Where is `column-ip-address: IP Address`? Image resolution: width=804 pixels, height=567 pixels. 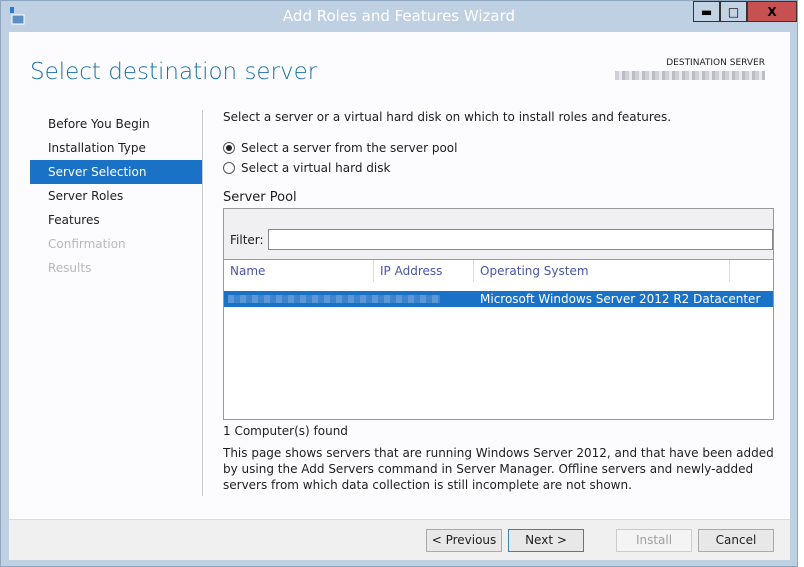 column-ip-address: IP Address is located at coordinates (424, 271).